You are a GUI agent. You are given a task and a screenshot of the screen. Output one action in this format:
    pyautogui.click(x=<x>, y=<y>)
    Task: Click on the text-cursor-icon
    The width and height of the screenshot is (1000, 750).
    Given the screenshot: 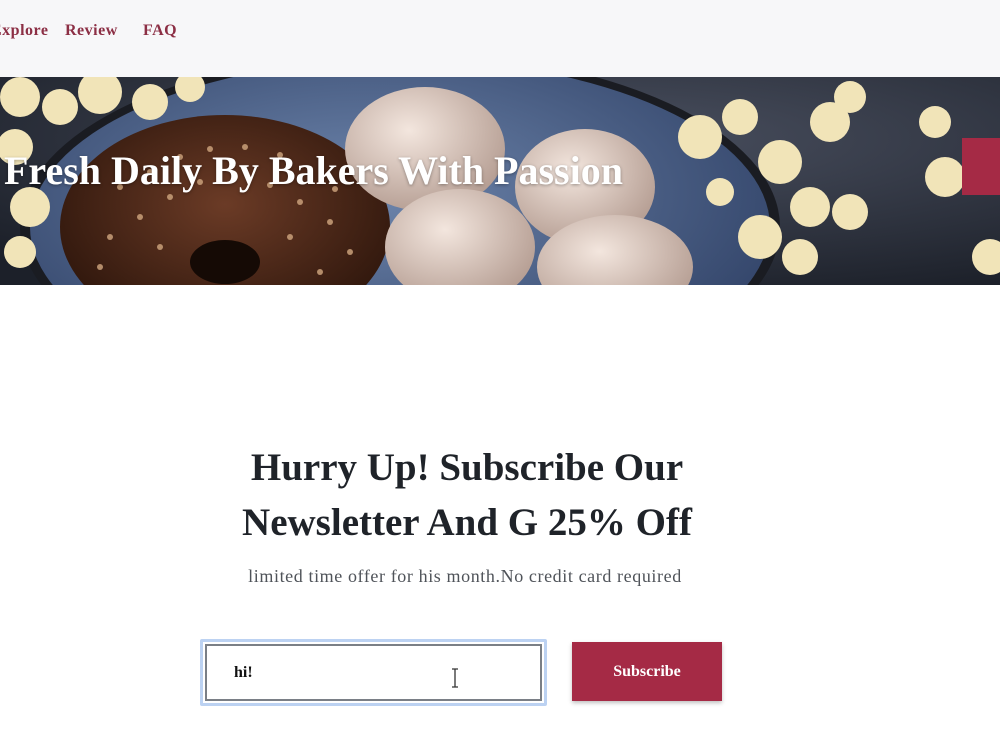 What is the action you would take?
    pyautogui.click(x=455, y=678)
    